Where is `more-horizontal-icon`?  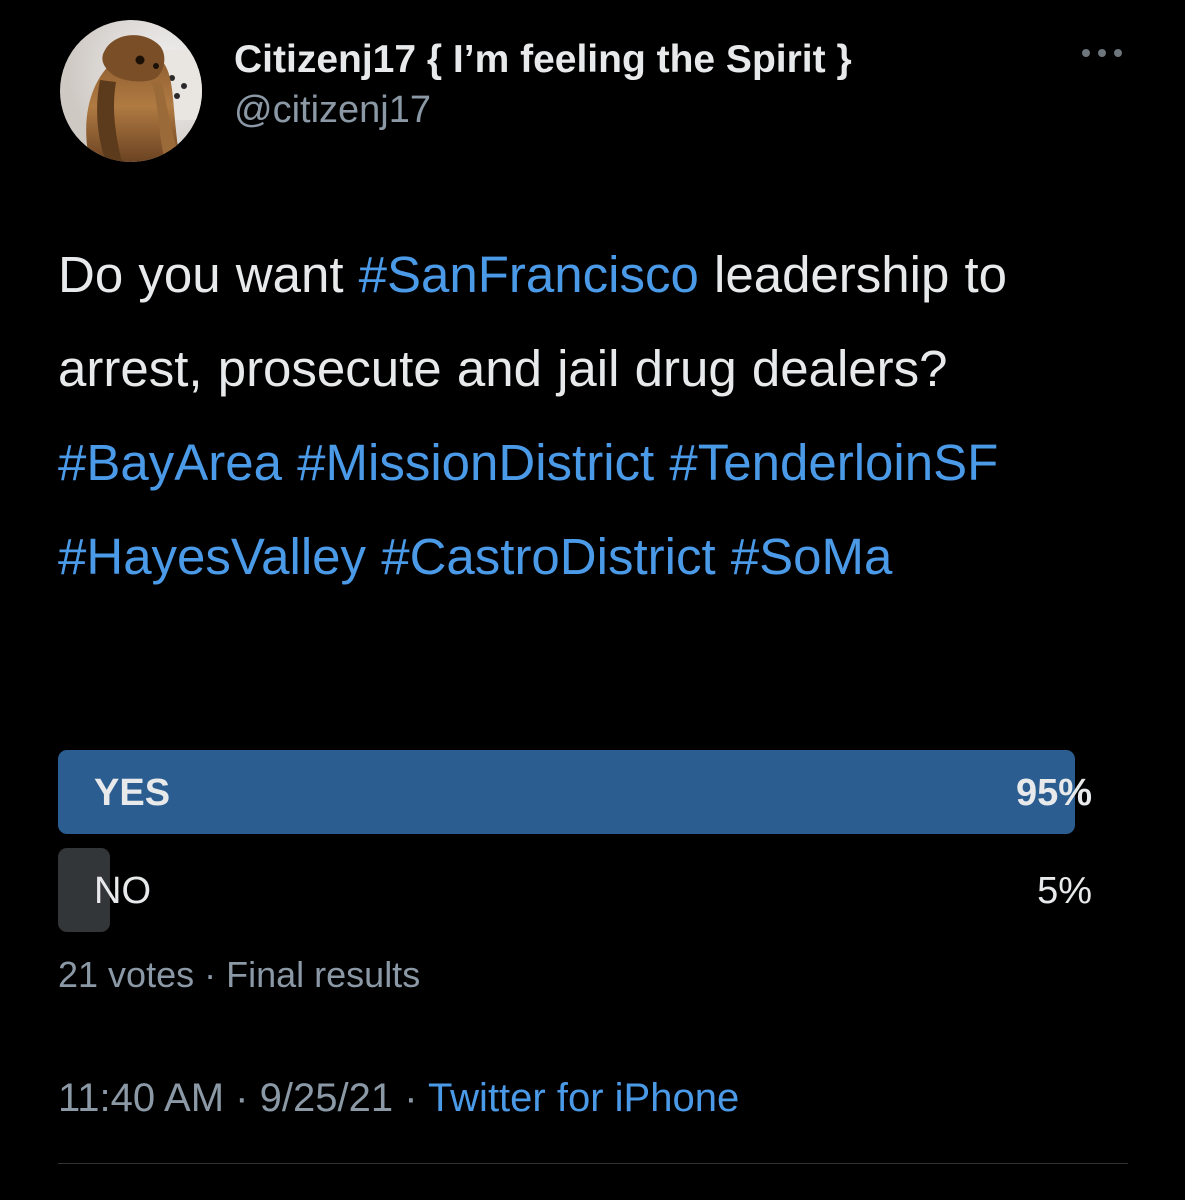
more-horizontal-icon is located at coordinates (1102, 53).